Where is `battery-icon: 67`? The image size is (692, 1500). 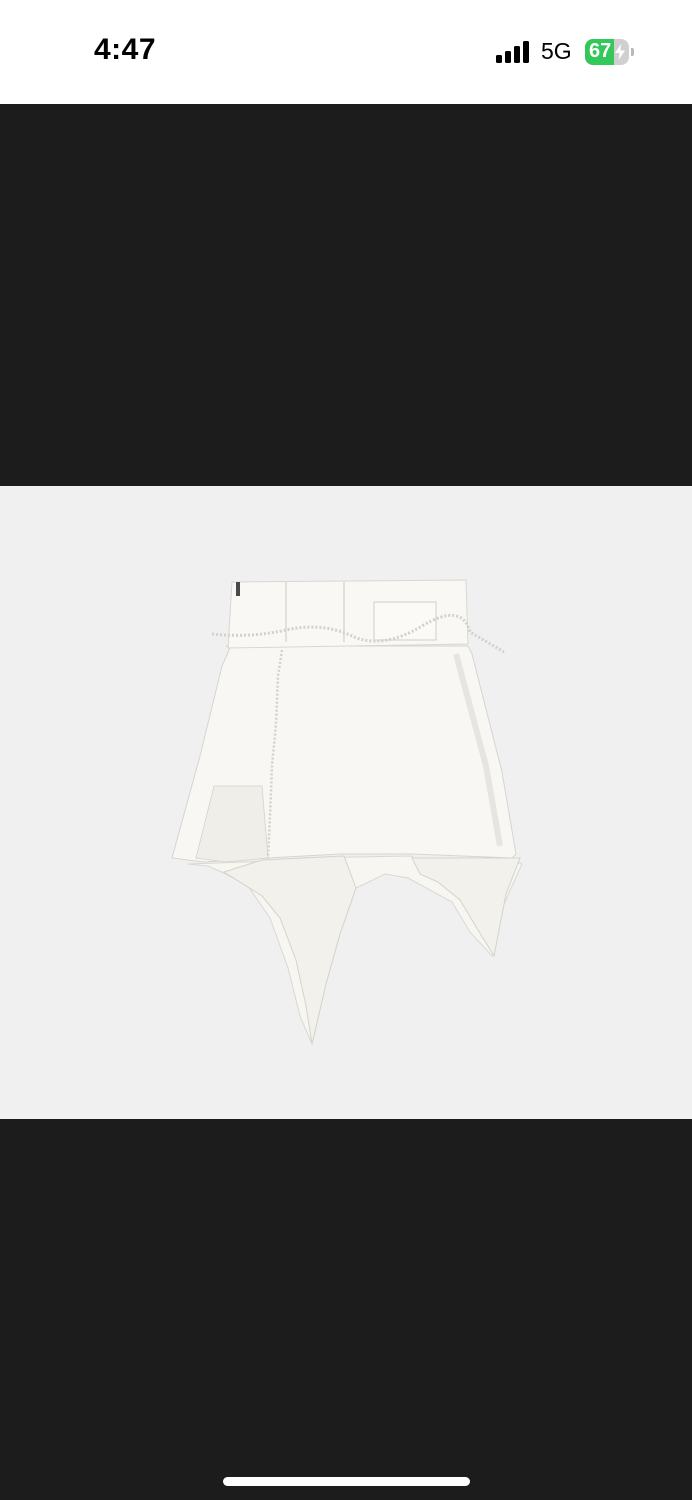 battery-icon: 67 is located at coordinates (610, 52).